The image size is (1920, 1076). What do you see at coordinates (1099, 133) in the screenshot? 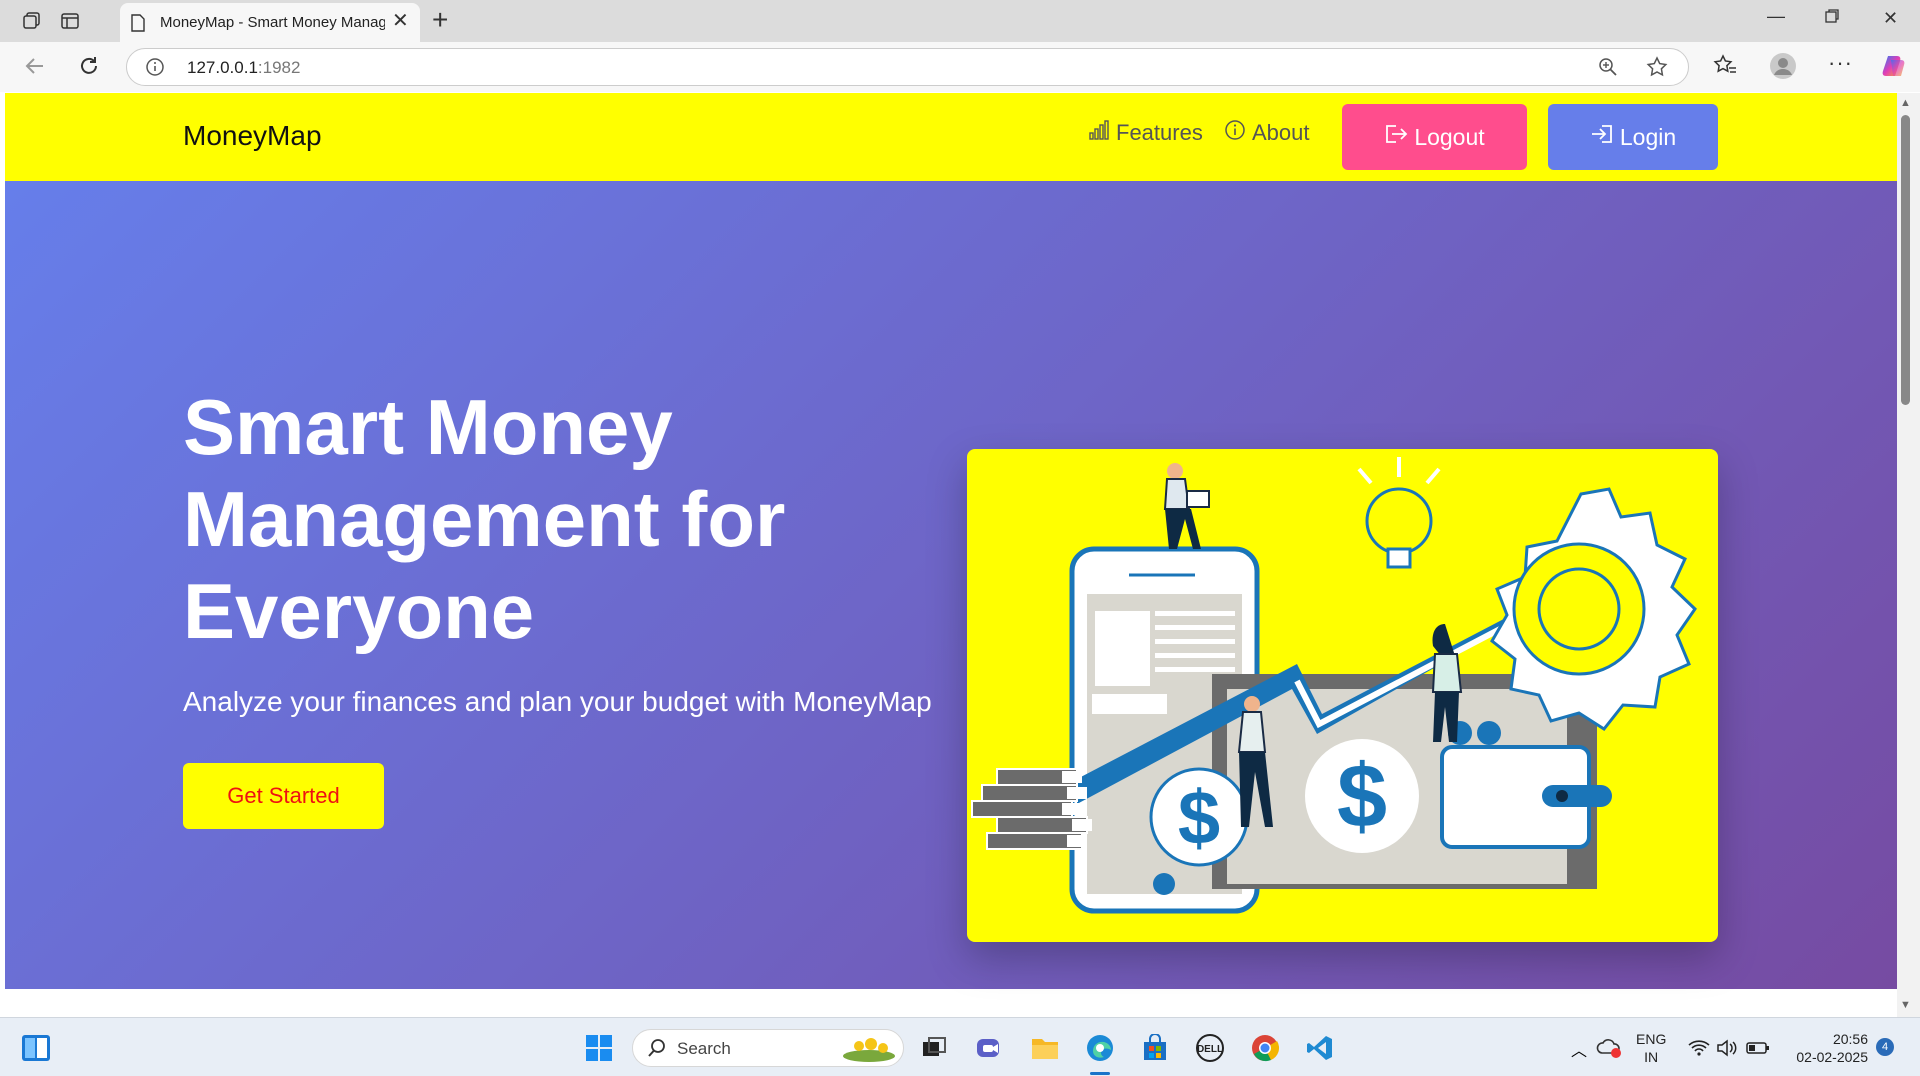
I see `chart-bar-icon` at bounding box center [1099, 133].